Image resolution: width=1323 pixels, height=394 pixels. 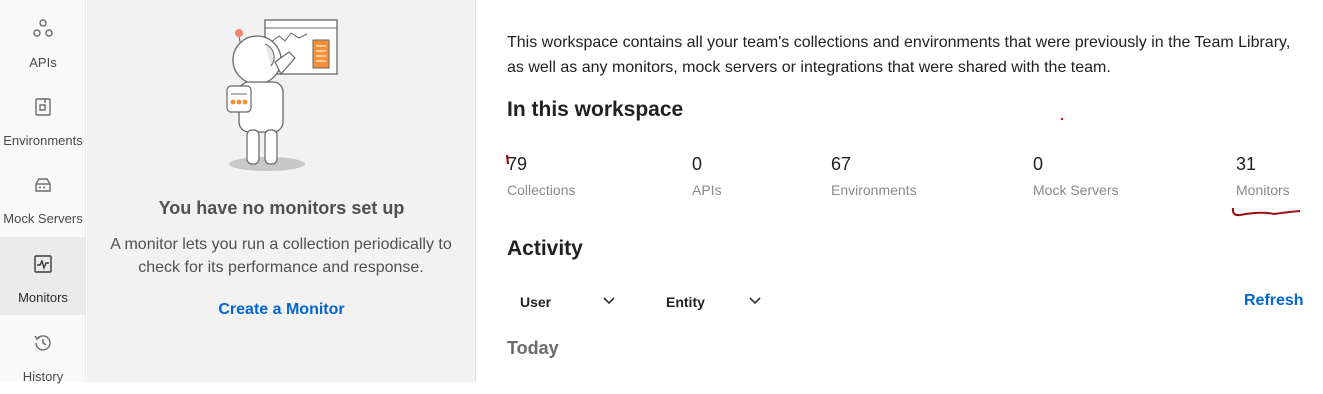 What do you see at coordinates (43, 345) in the screenshot?
I see `history-icon` at bounding box center [43, 345].